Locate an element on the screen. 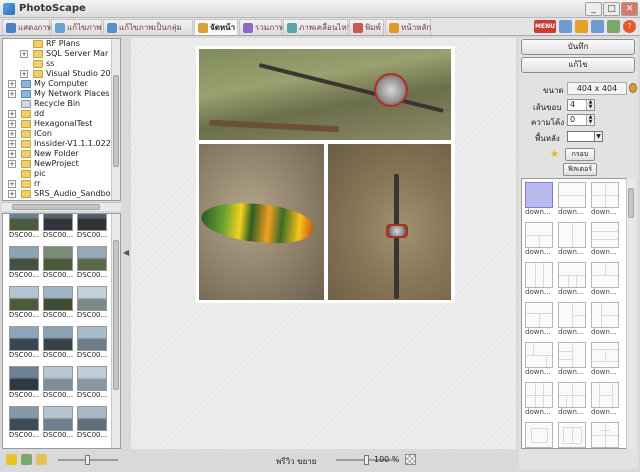 This screenshot has width=640, height=472. frame-button: กรอบ is located at coordinates (580, 154).